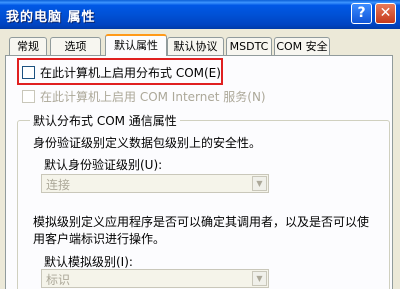 This screenshot has width=400, height=289. I want to click on close-button: ✕, so click(385, 13).